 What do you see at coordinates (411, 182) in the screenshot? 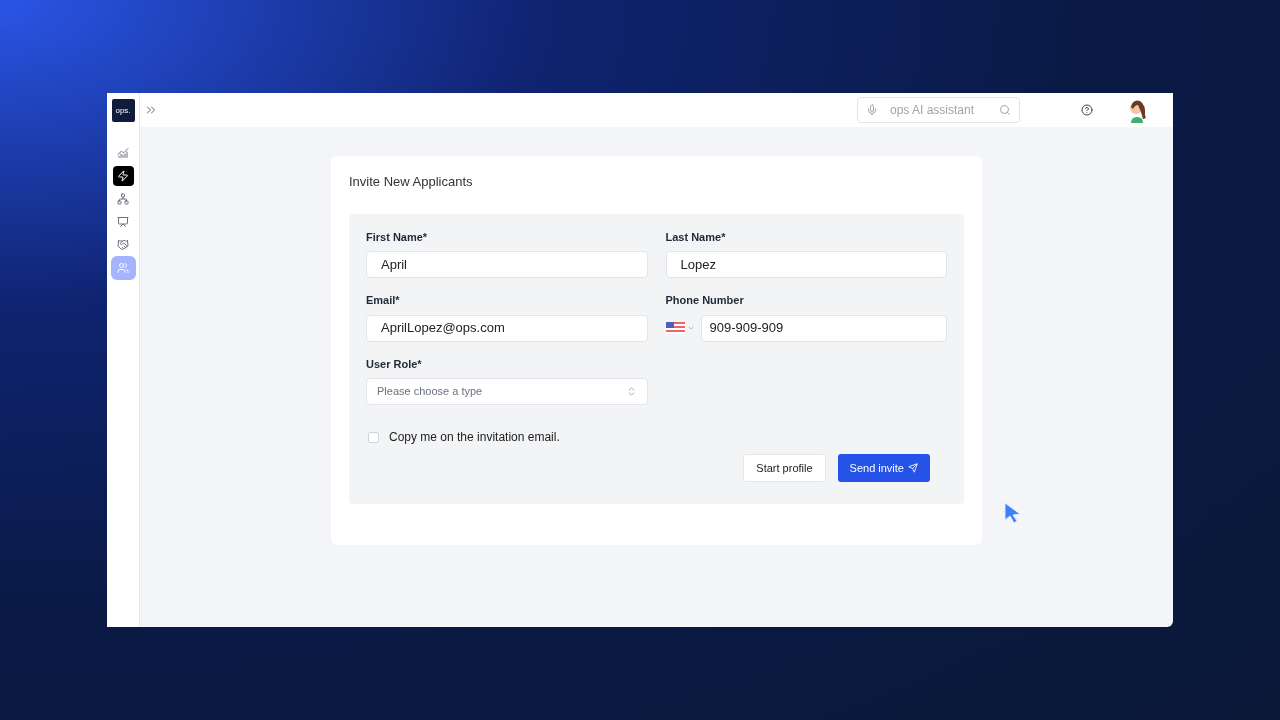
I see `card-title: Invite New Applicants` at bounding box center [411, 182].